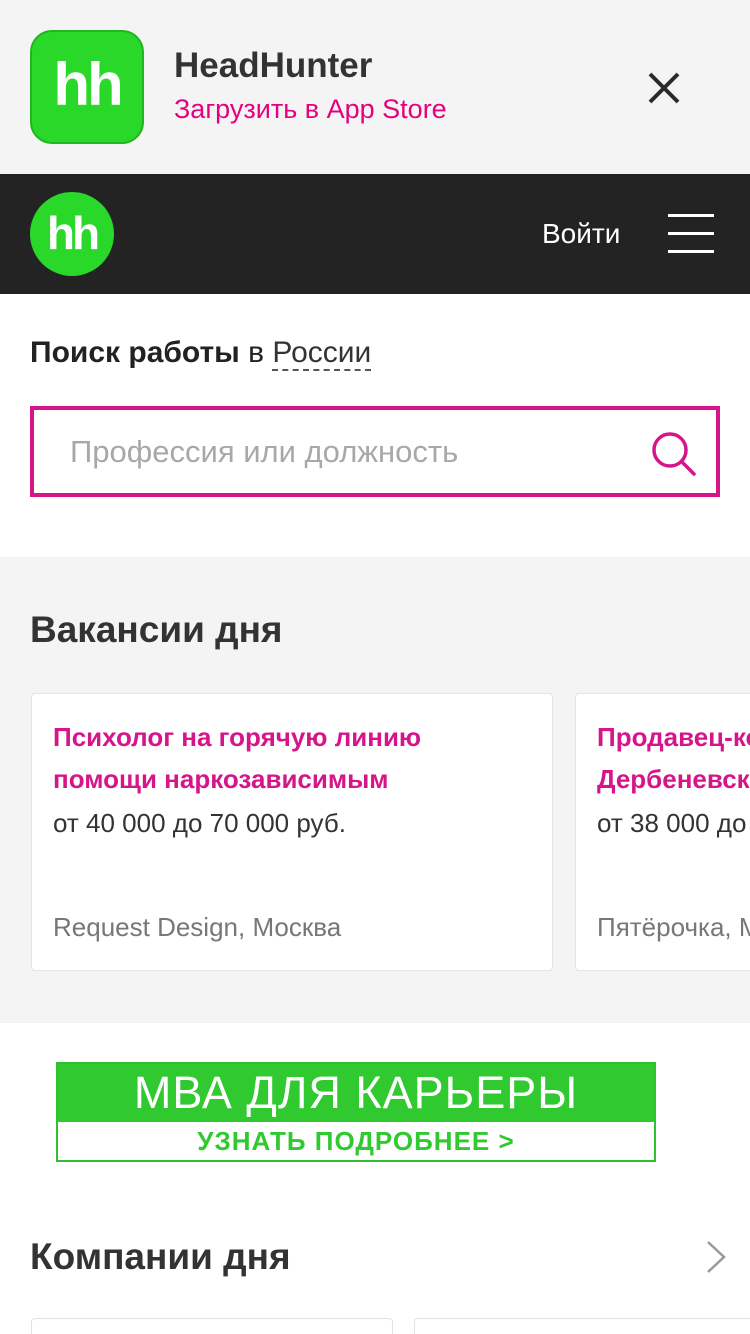 Image resolution: width=750 pixels, height=1334 pixels. What do you see at coordinates (135, 352) in the screenshot?
I see `search-heading-bold: Поиск работы` at bounding box center [135, 352].